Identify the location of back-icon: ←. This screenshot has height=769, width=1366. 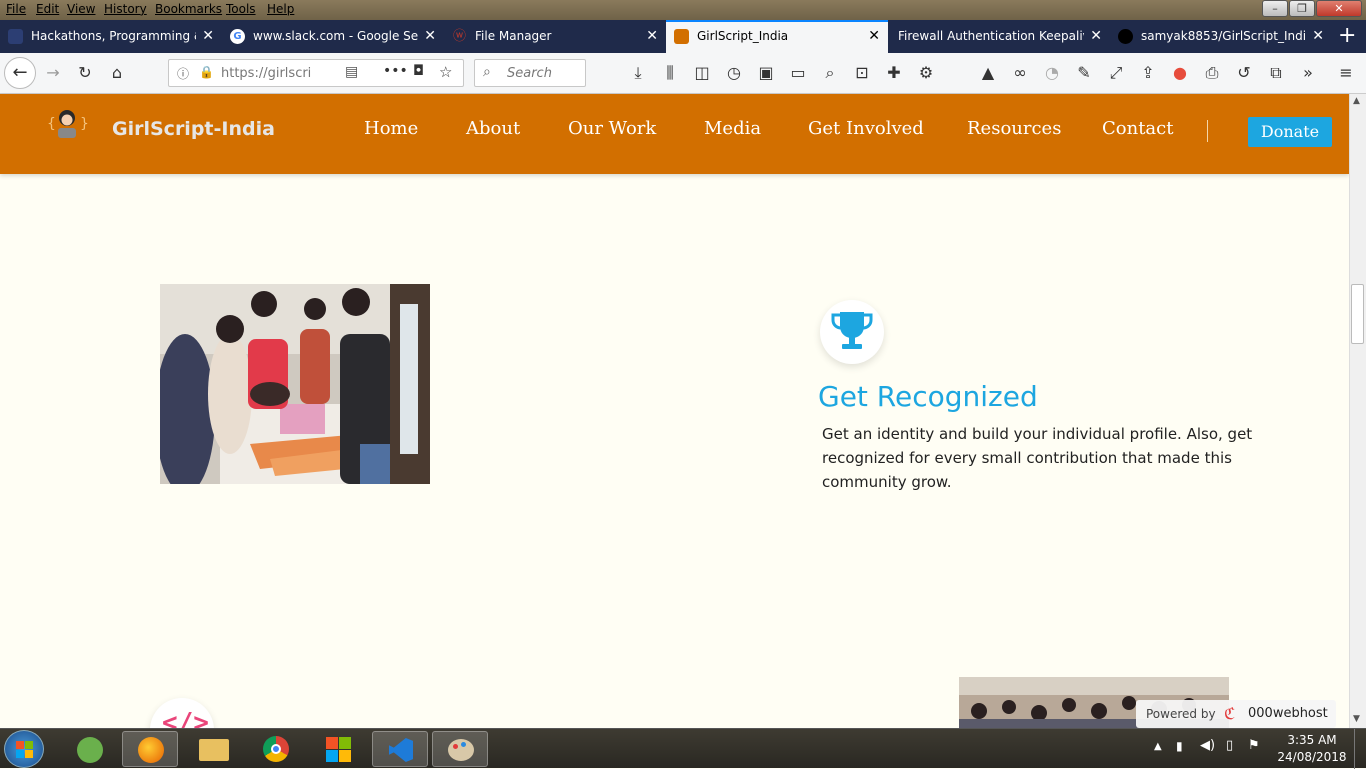
(20, 73).